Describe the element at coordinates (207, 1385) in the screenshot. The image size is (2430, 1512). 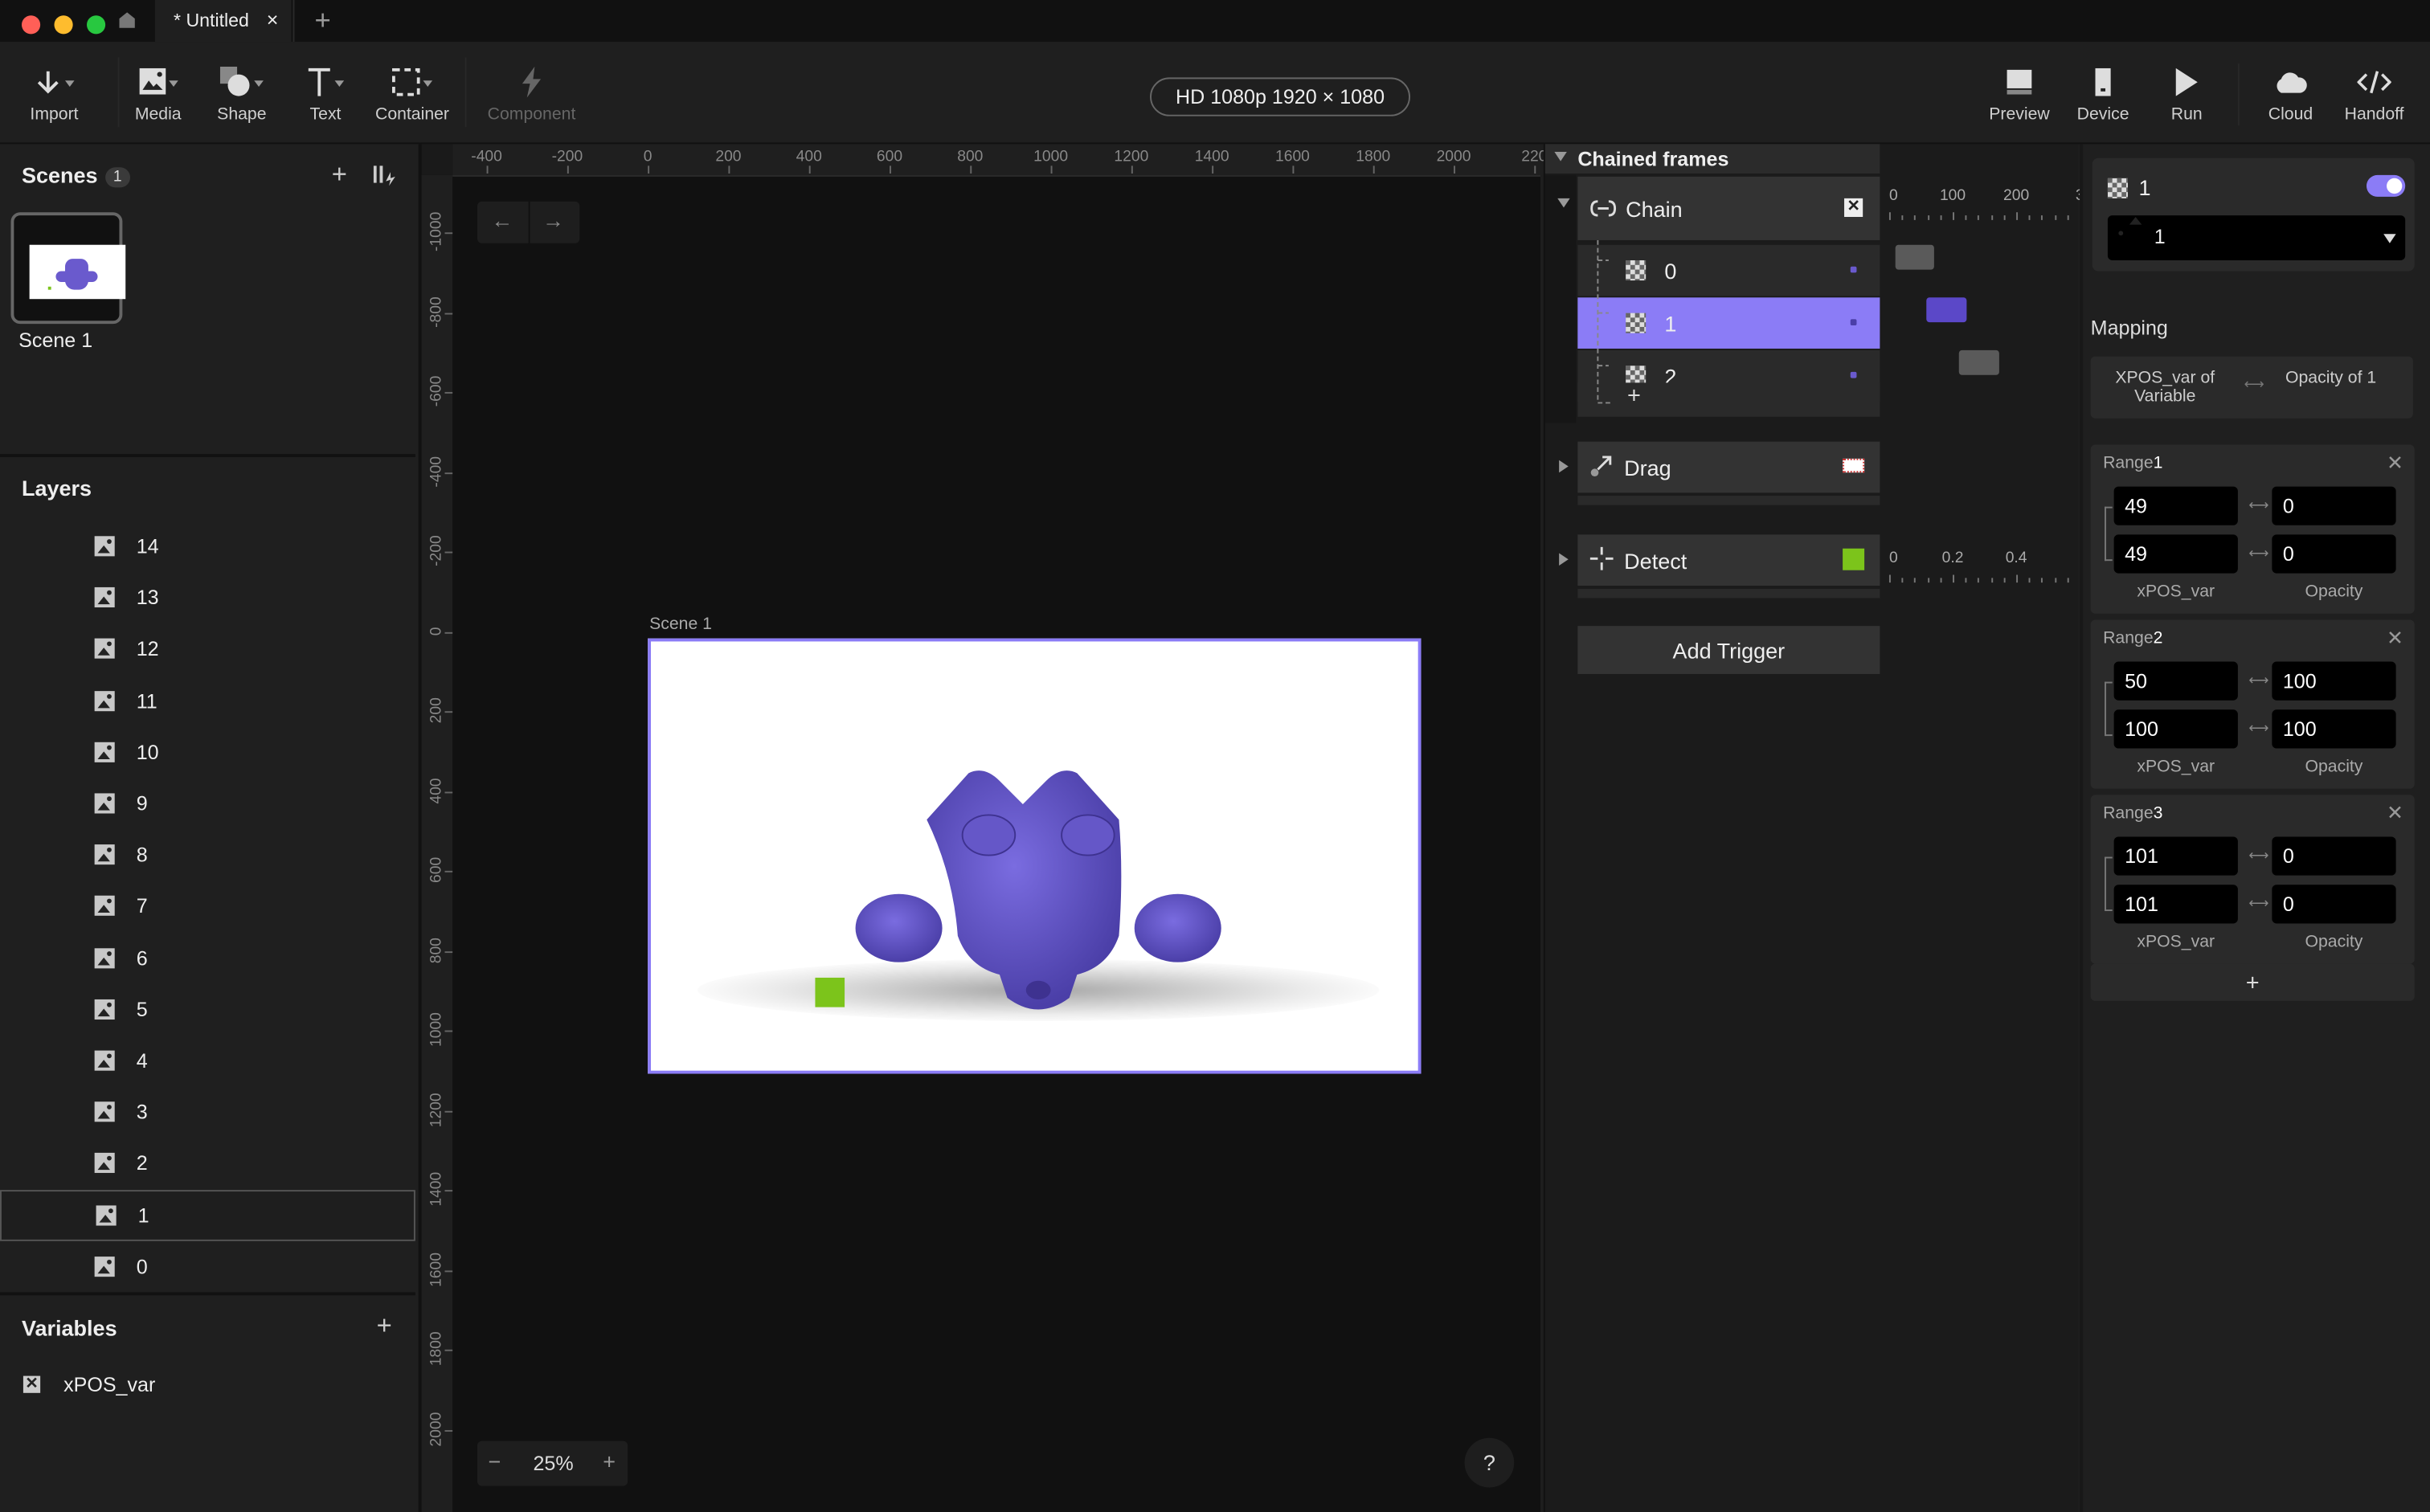
I see `variable-item: ✕ xPOS_var` at that location.